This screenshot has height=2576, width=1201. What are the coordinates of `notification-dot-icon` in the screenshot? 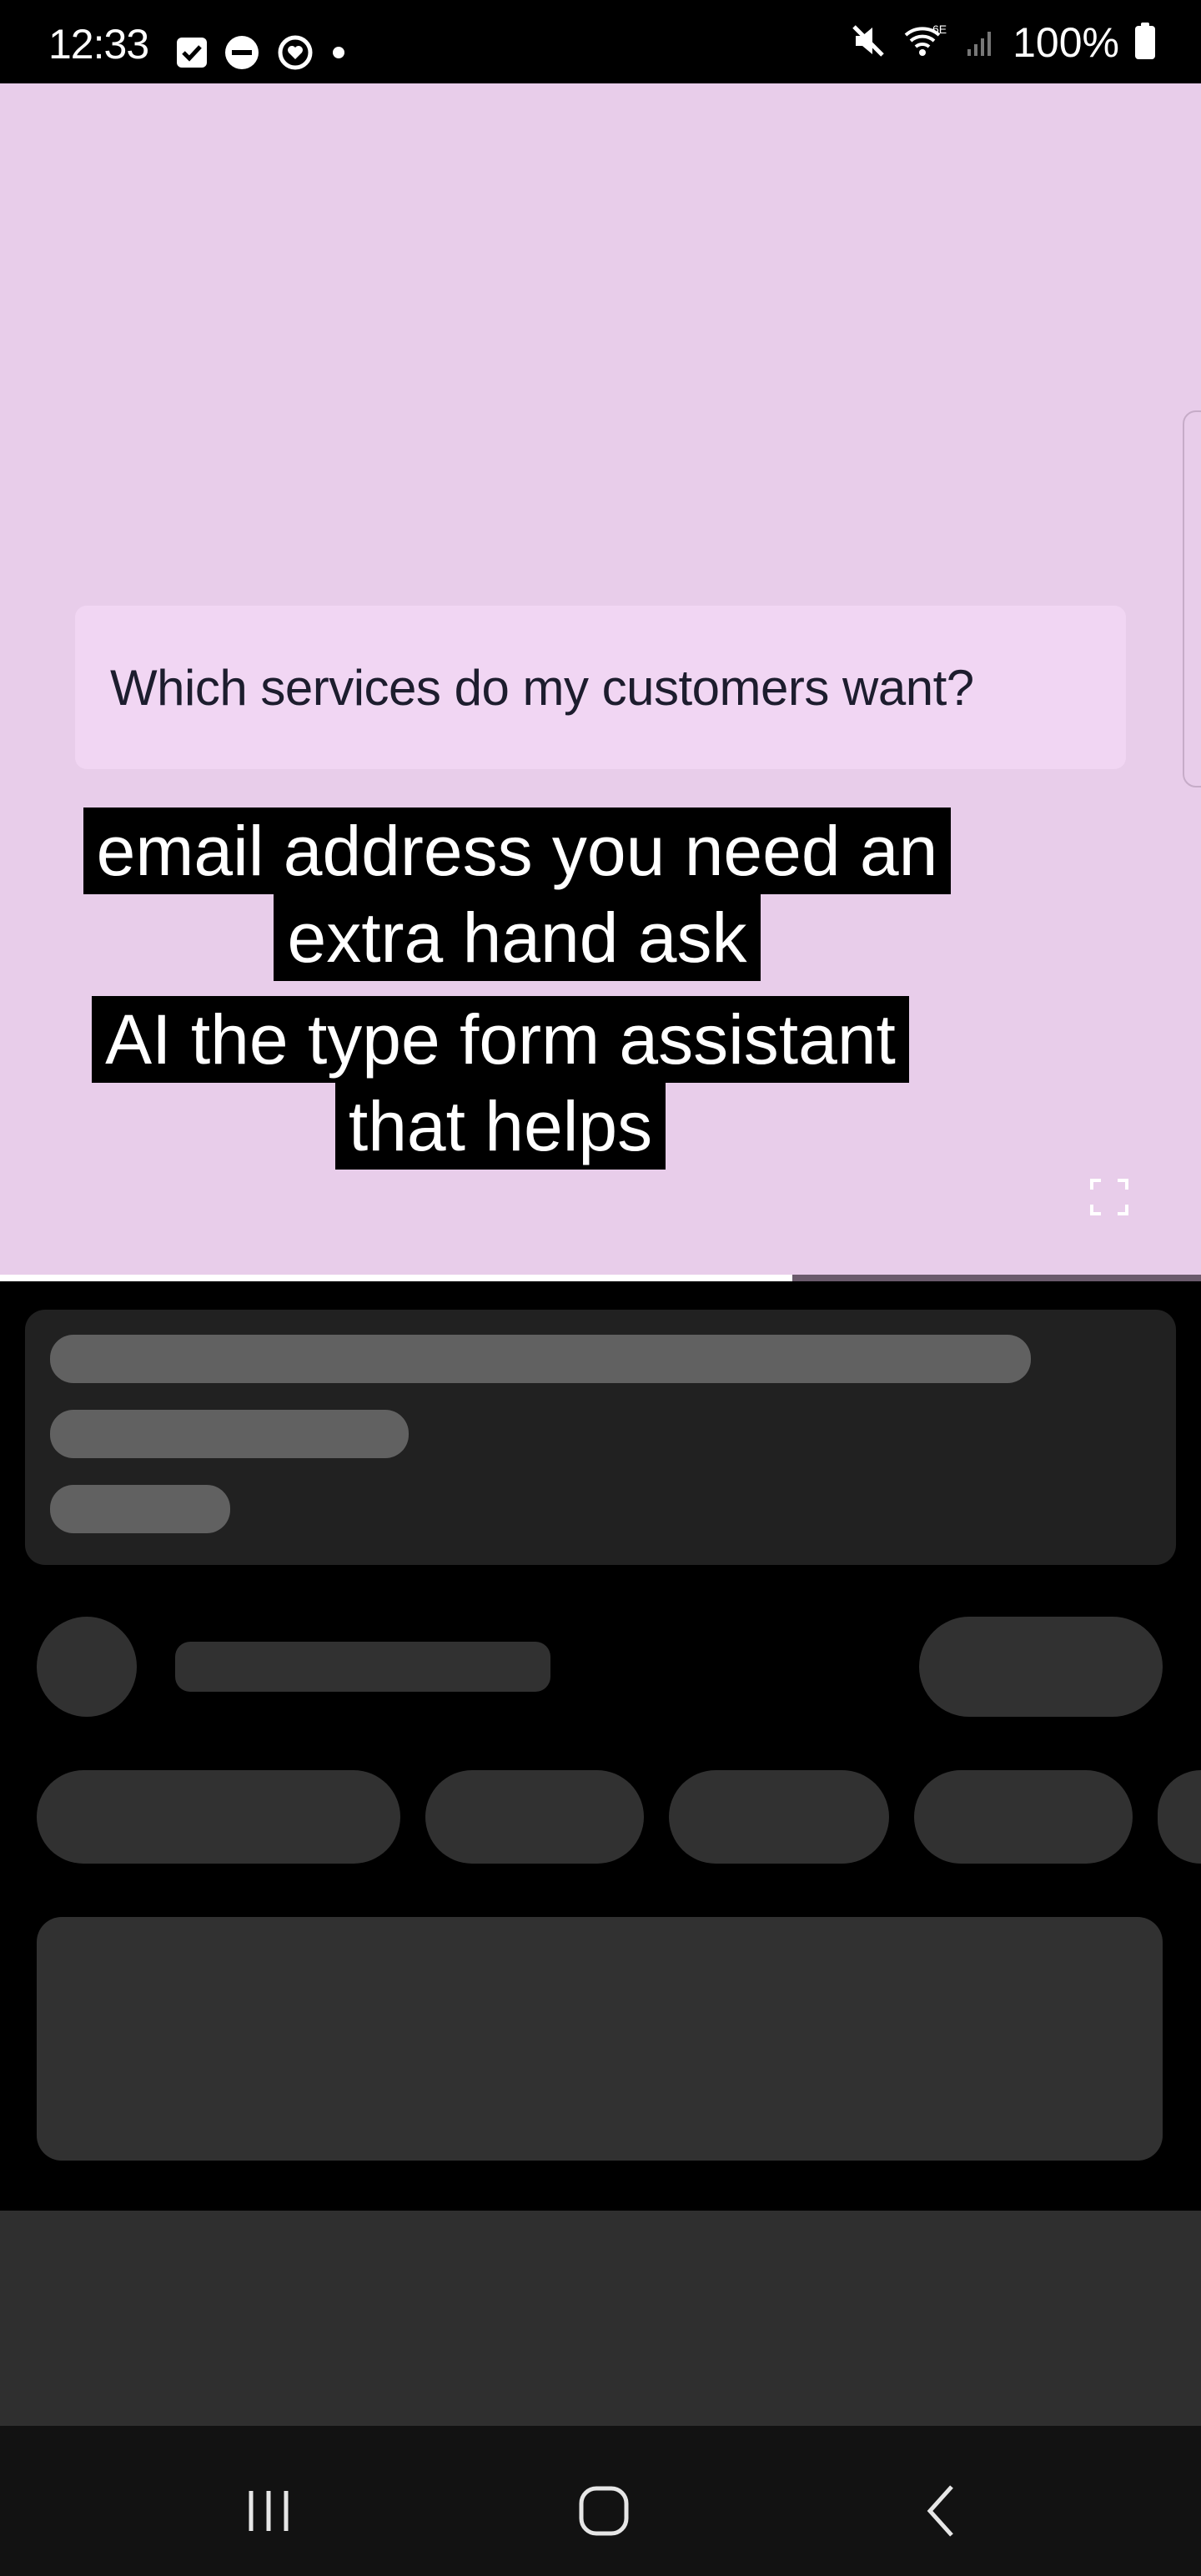 It's located at (339, 54).